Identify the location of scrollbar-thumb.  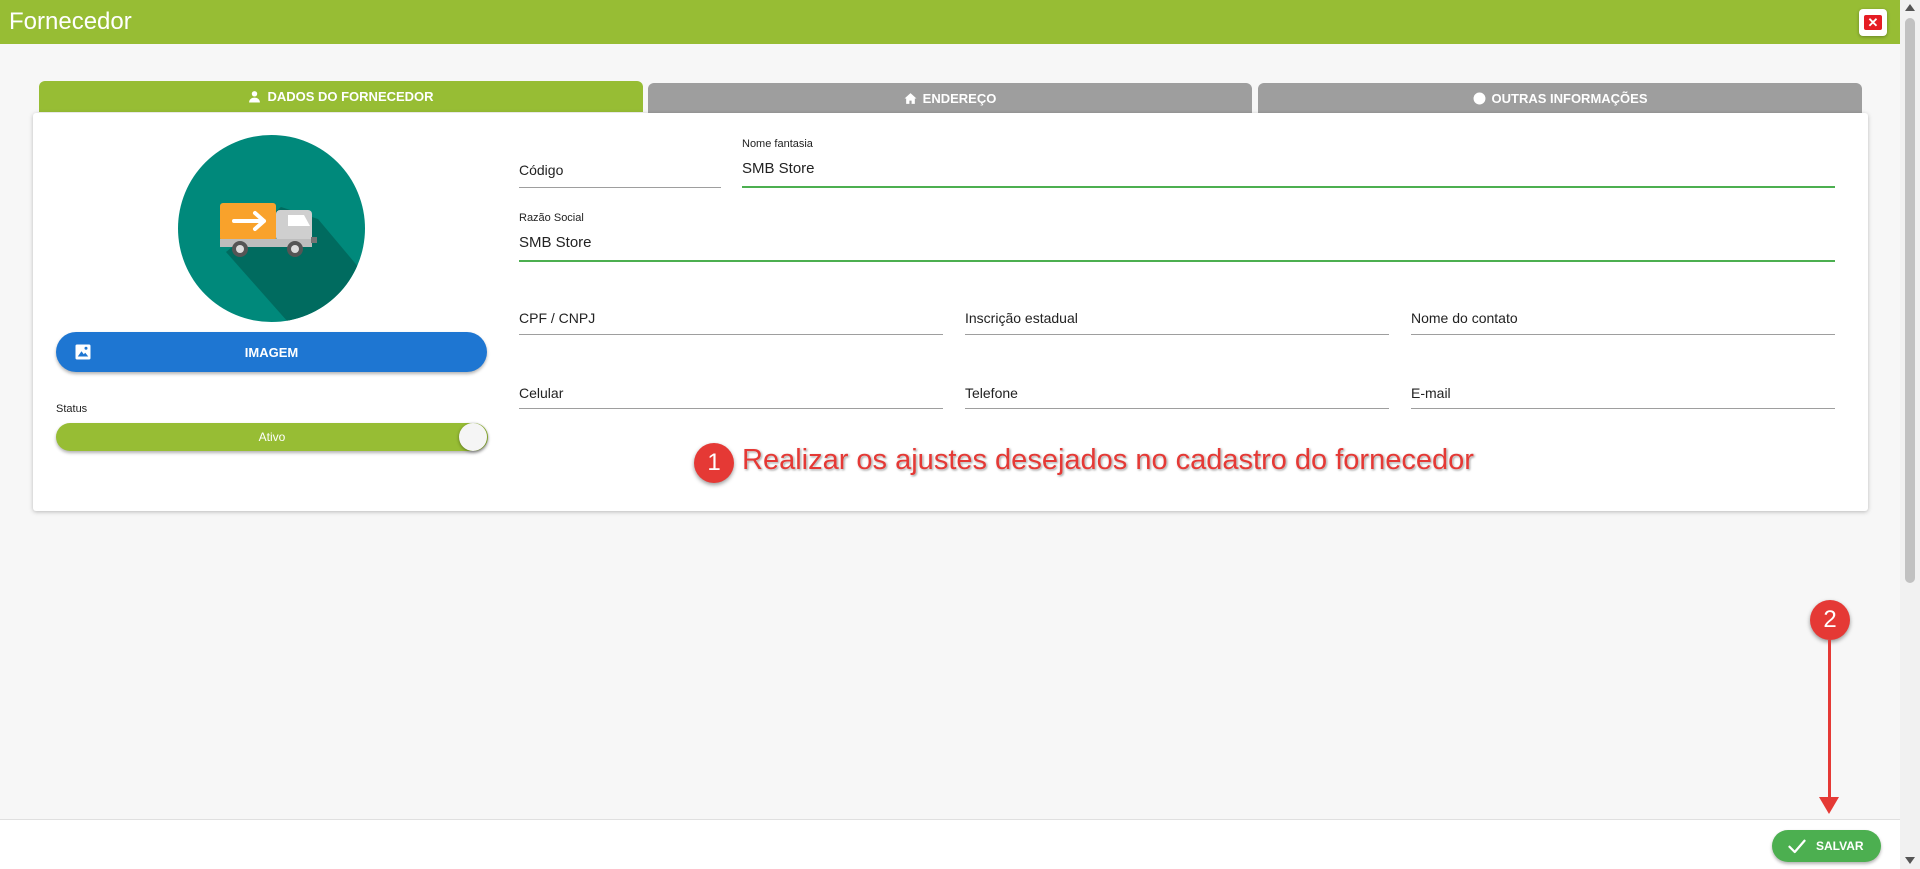
(1910, 300).